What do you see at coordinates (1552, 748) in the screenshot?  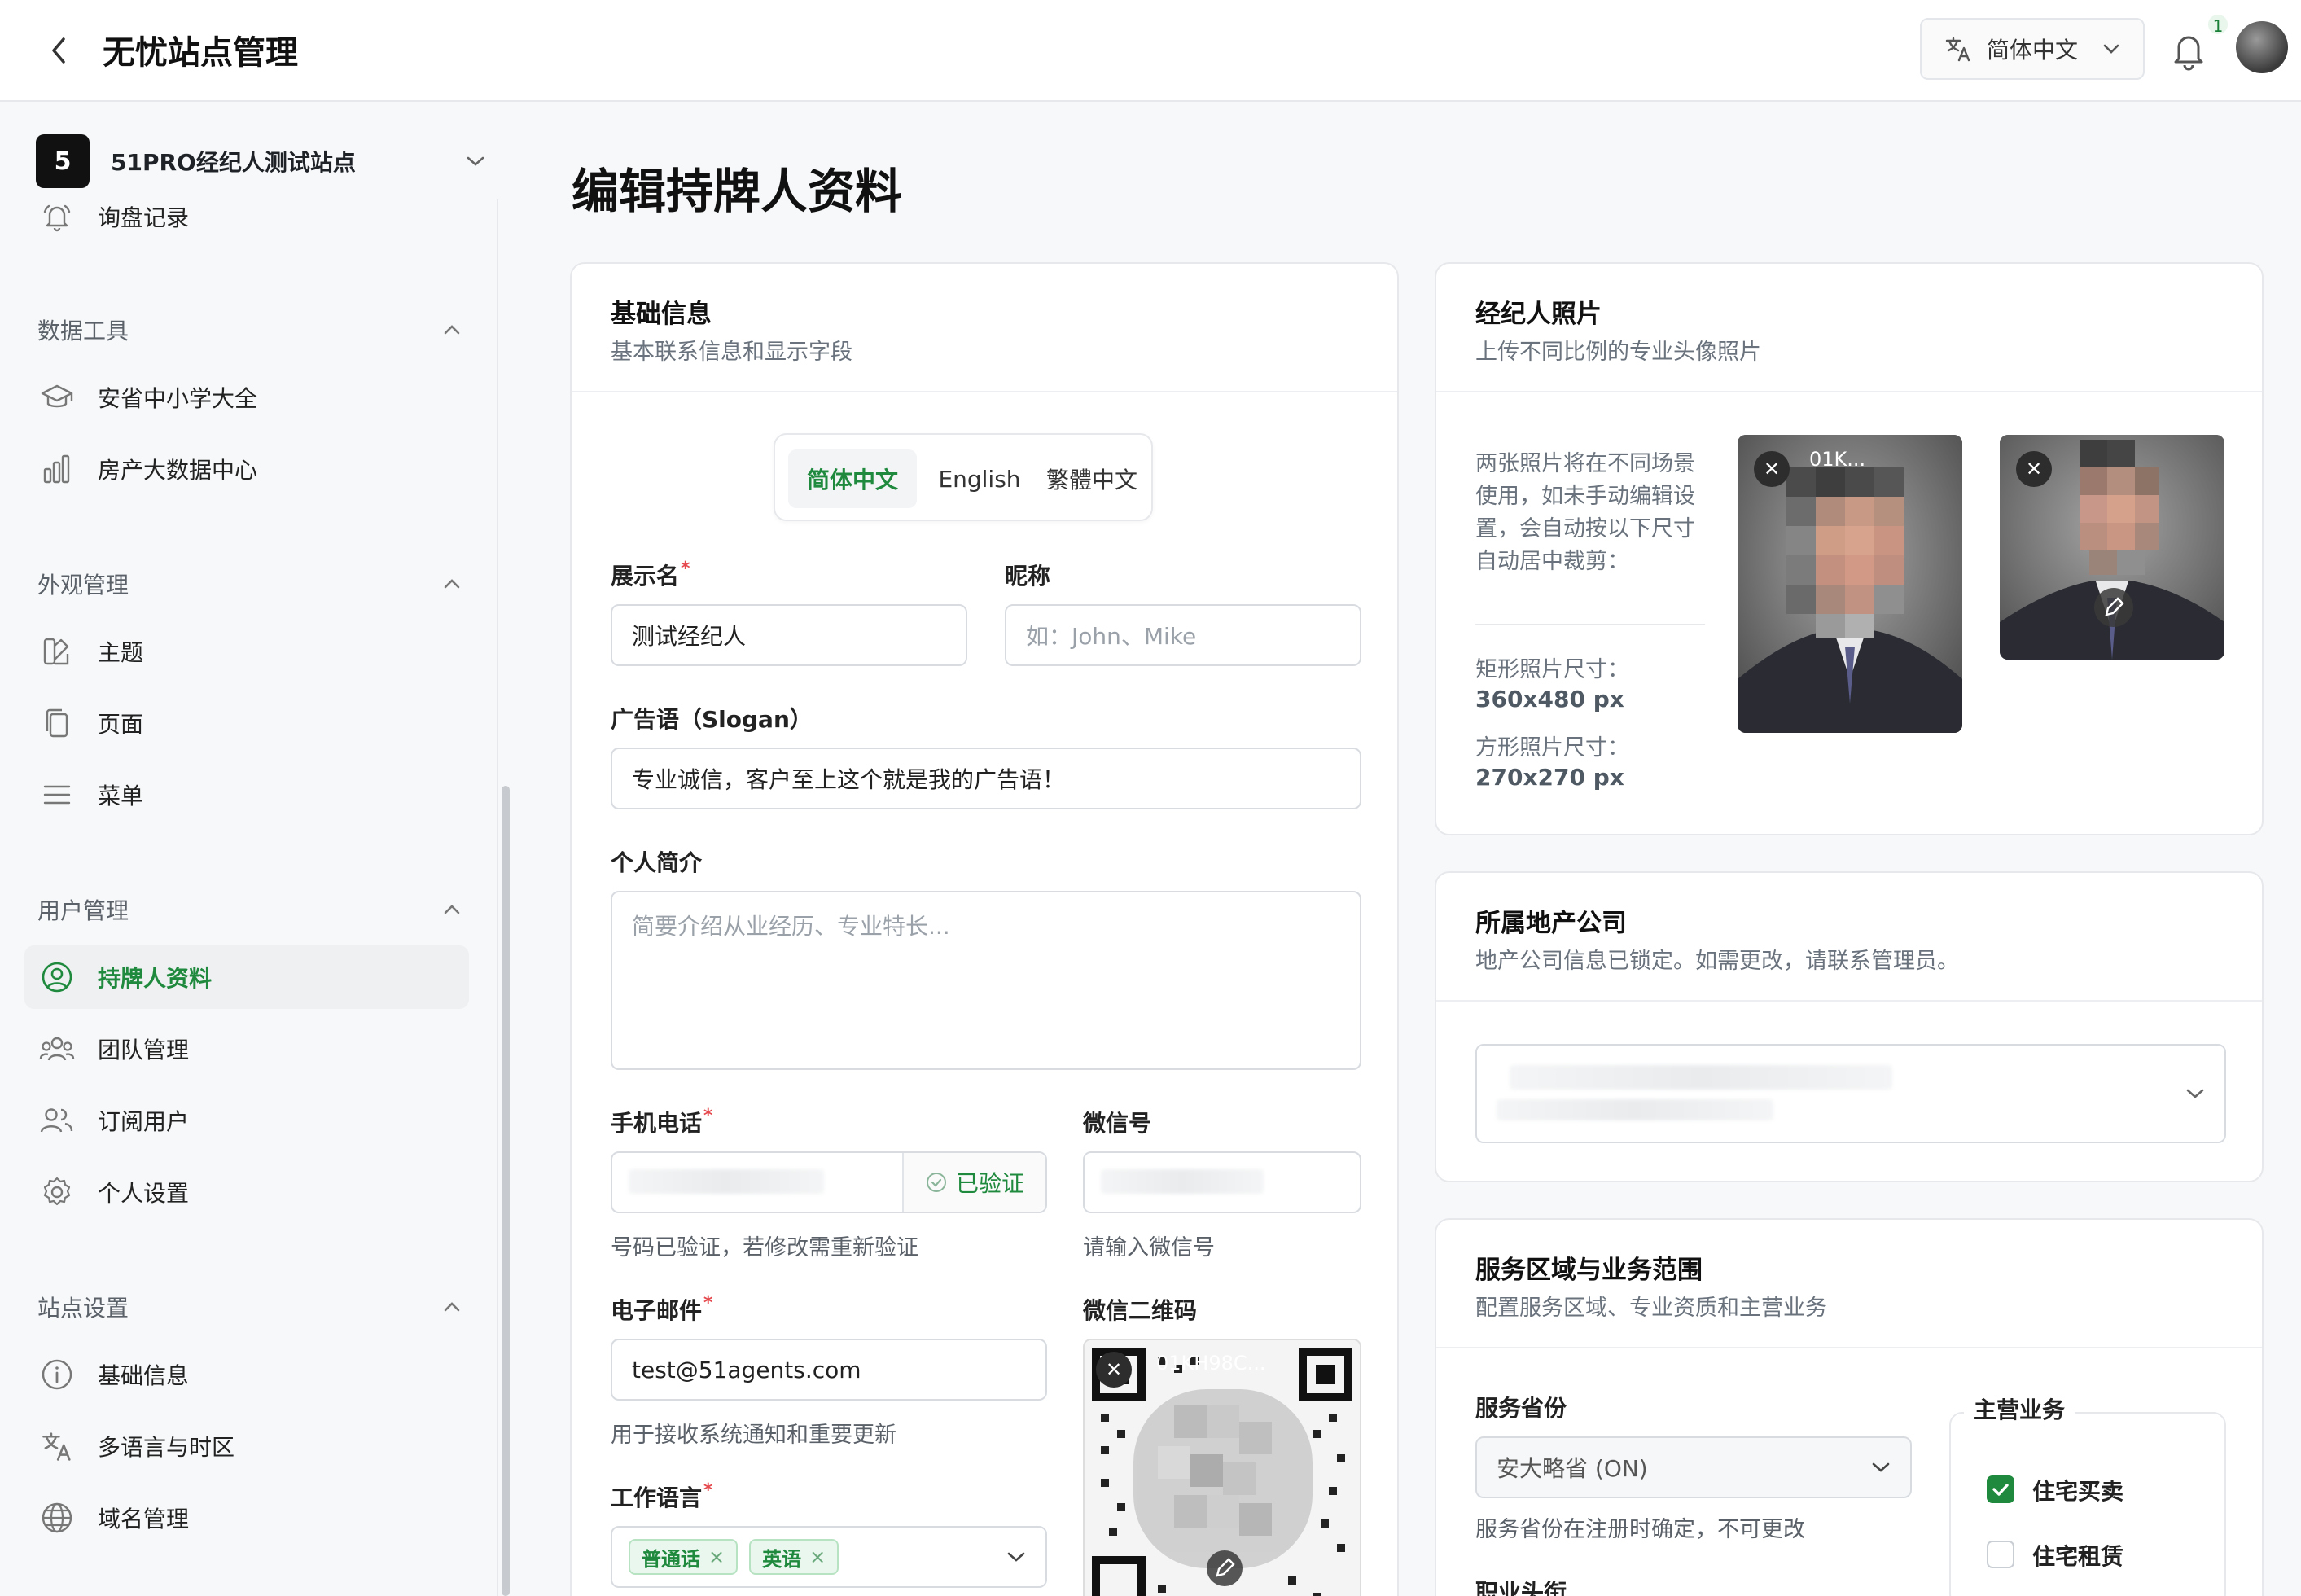 I see `square-size-label: 方形照片尺寸：` at bounding box center [1552, 748].